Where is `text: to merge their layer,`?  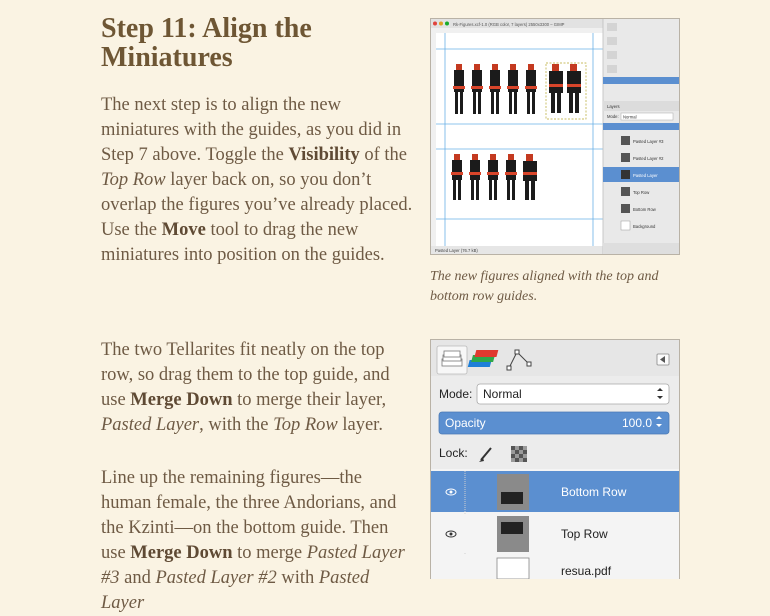 text: to merge their layer, is located at coordinates (309, 400).